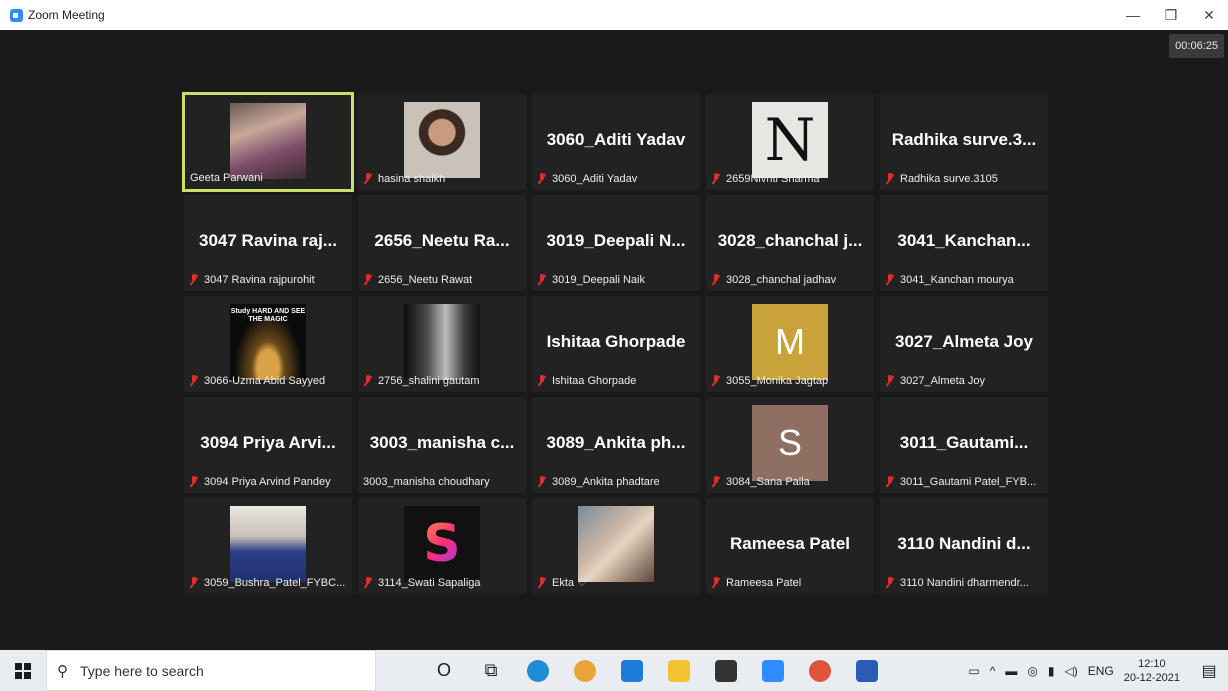 The width and height of the screenshot is (1228, 691). What do you see at coordinates (426, 482) in the screenshot?
I see `participant-name: 3003_manisha choudhary` at bounding box center [426, 482].